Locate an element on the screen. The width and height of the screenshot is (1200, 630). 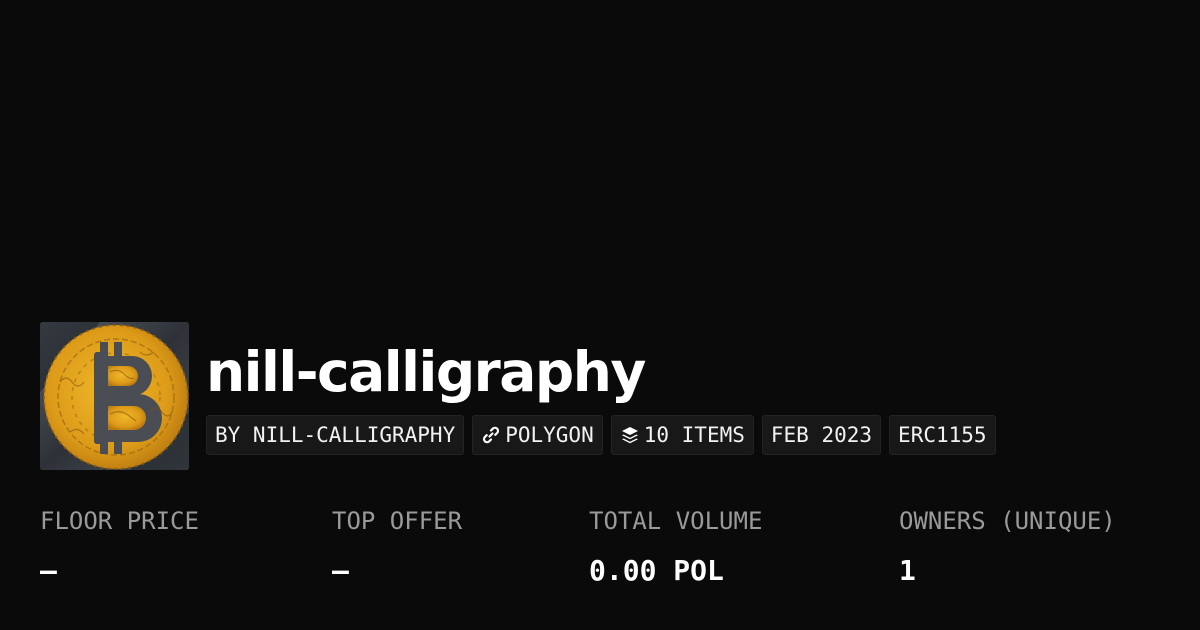
link-icon is located at coordinates (491, 435).